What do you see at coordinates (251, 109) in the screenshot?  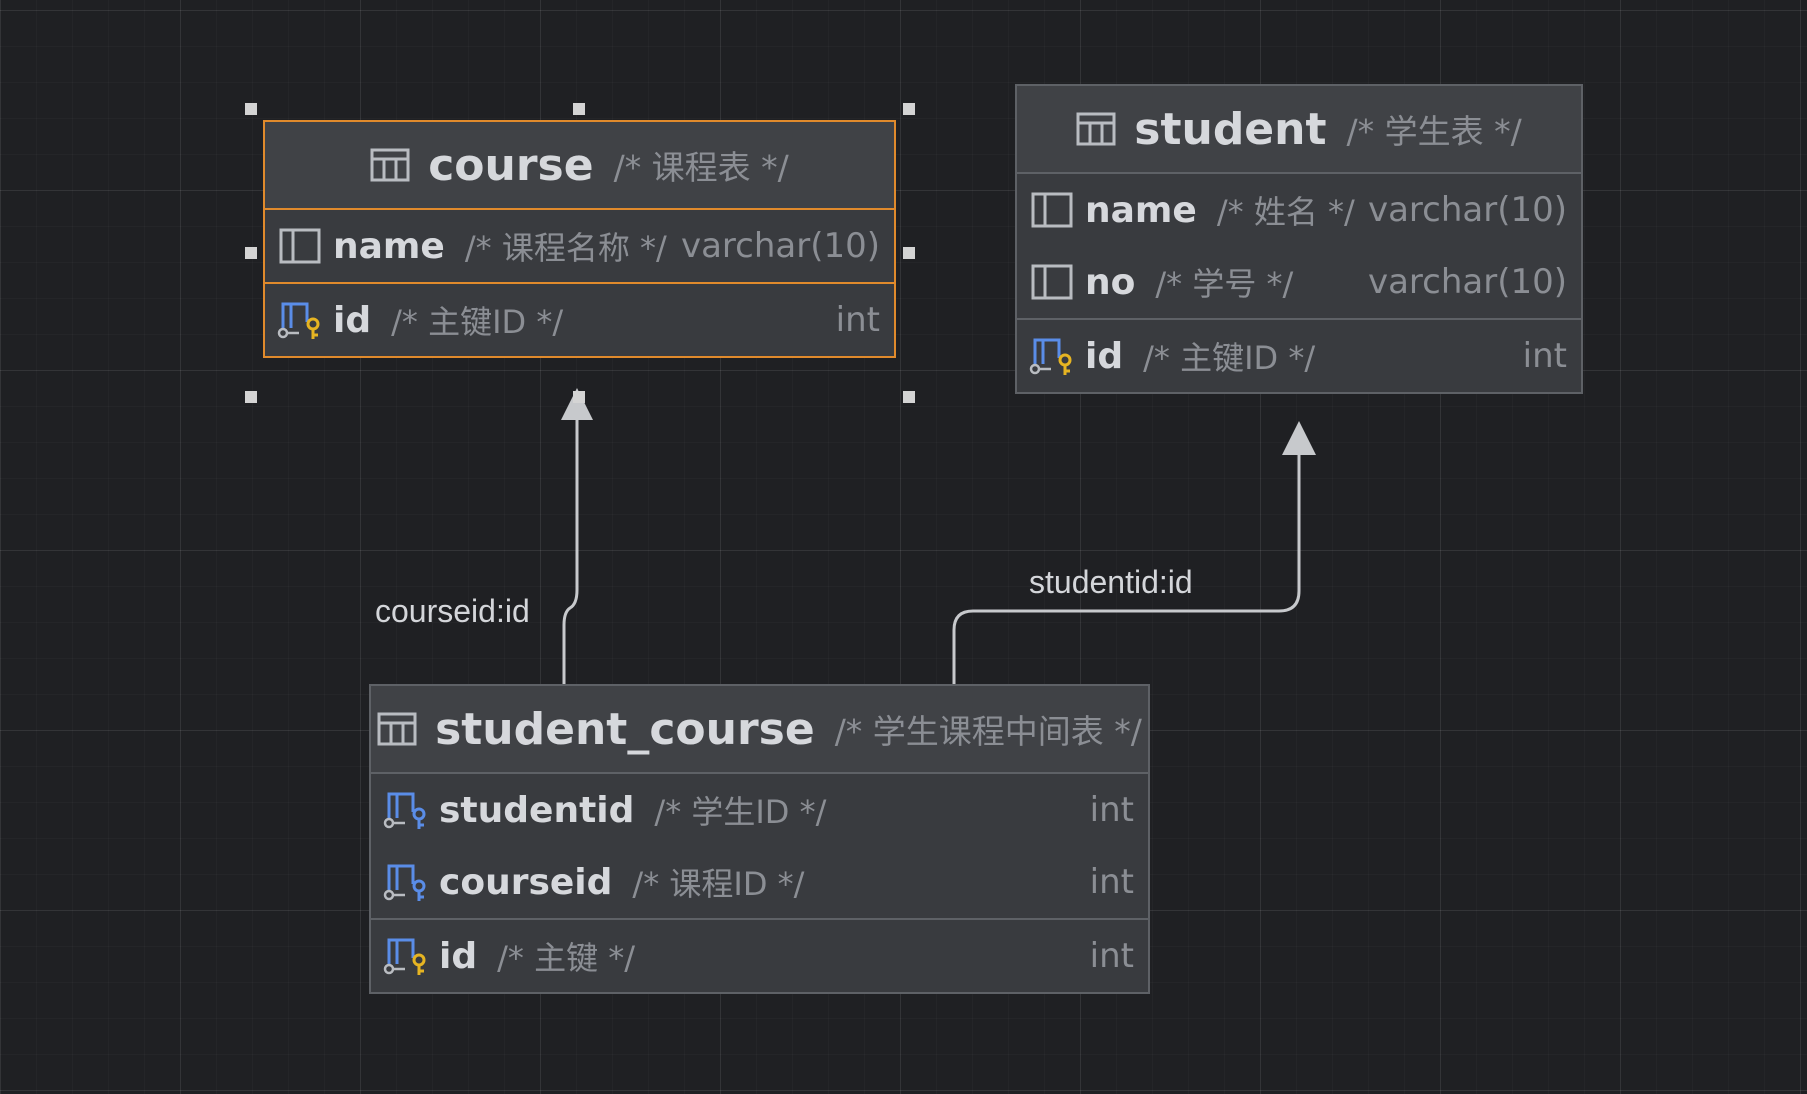 I see `resize-handle-top-left` at bounding box center [251, 109].